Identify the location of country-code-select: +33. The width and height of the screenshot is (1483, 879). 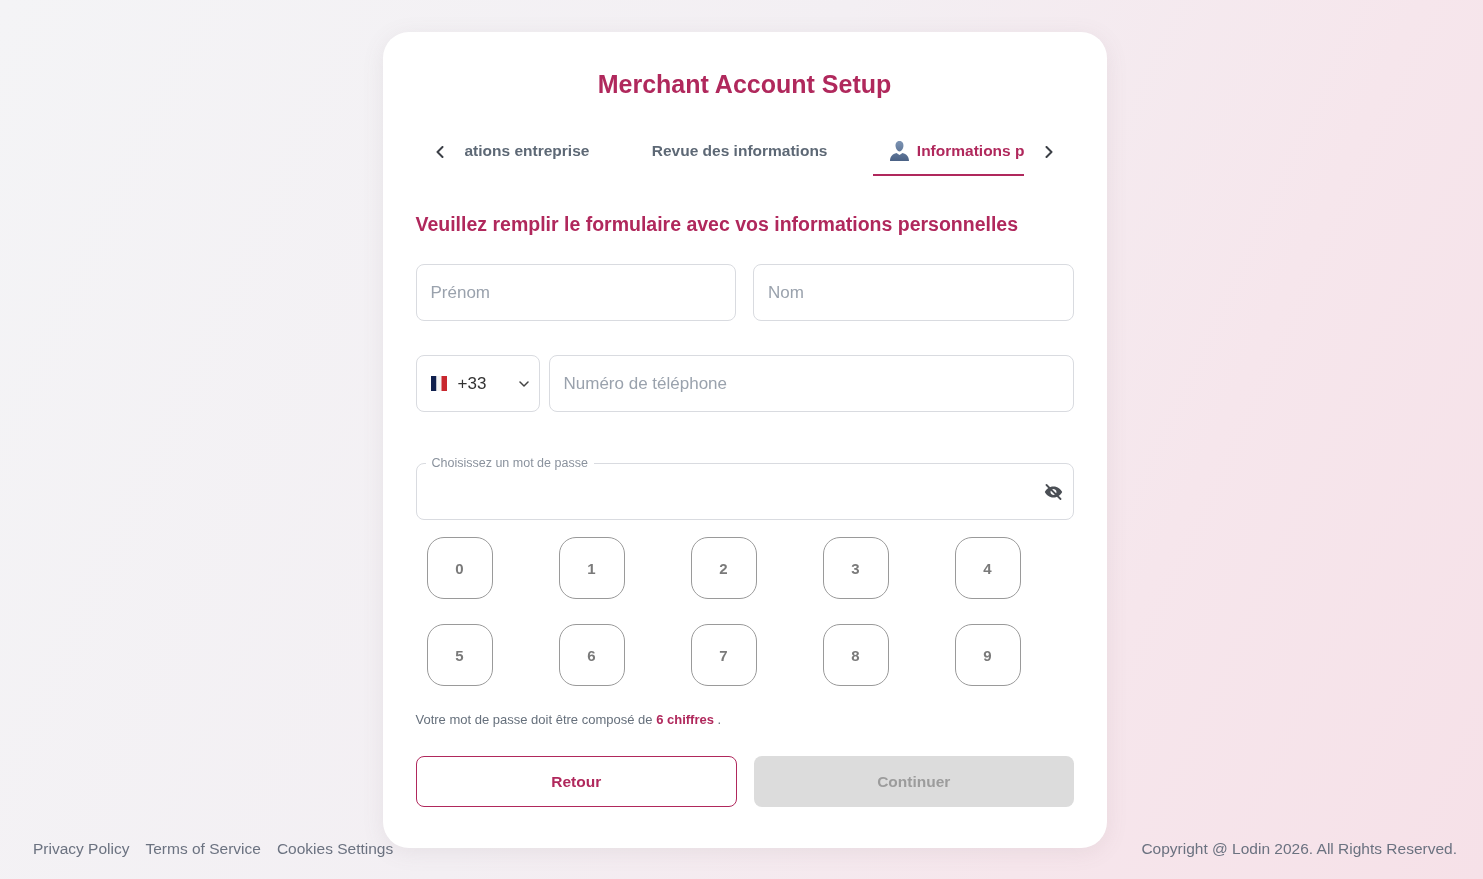
(477, 383).